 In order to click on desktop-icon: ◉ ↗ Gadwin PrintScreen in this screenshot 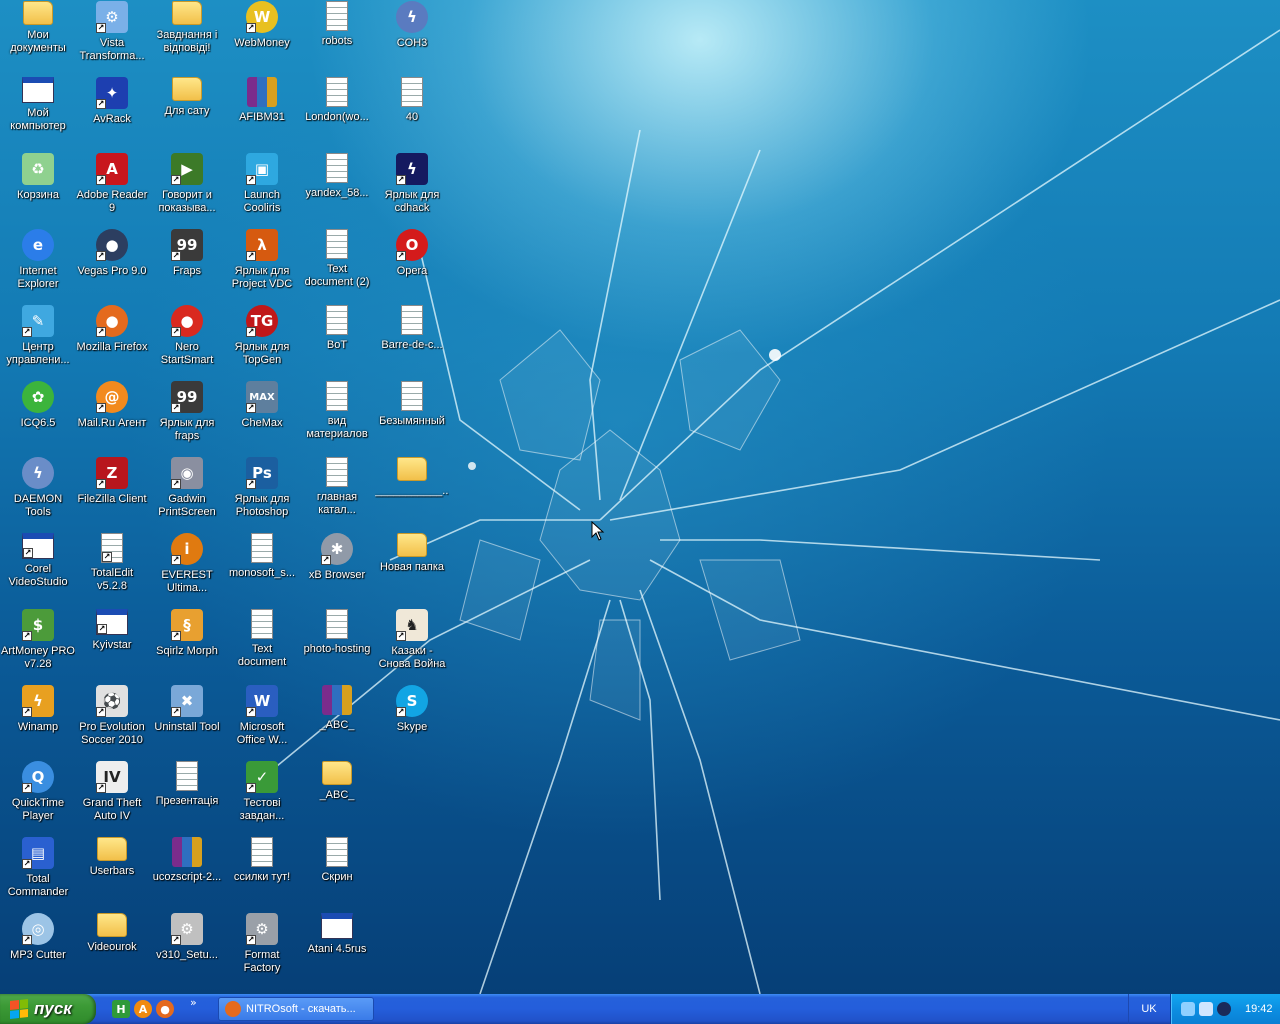, I will do `click(187, 494)`.